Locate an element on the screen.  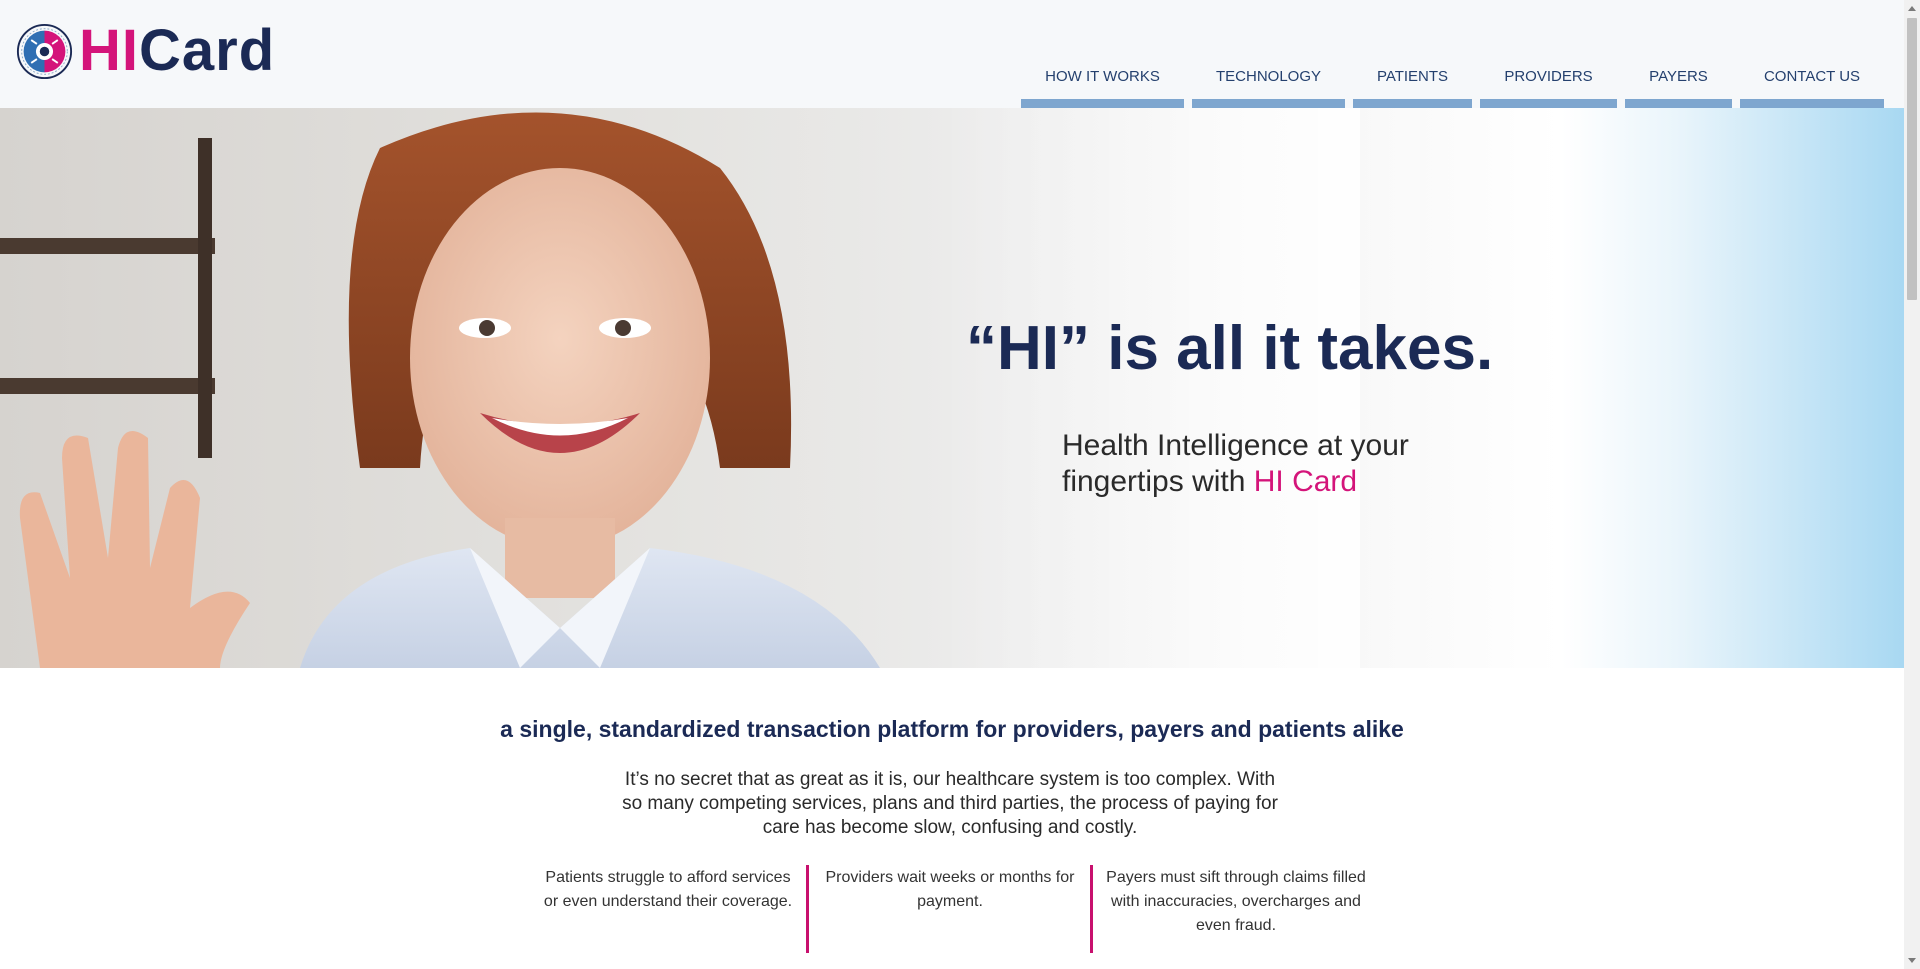
logo-hi: HI is located at coordinates (109, 50).